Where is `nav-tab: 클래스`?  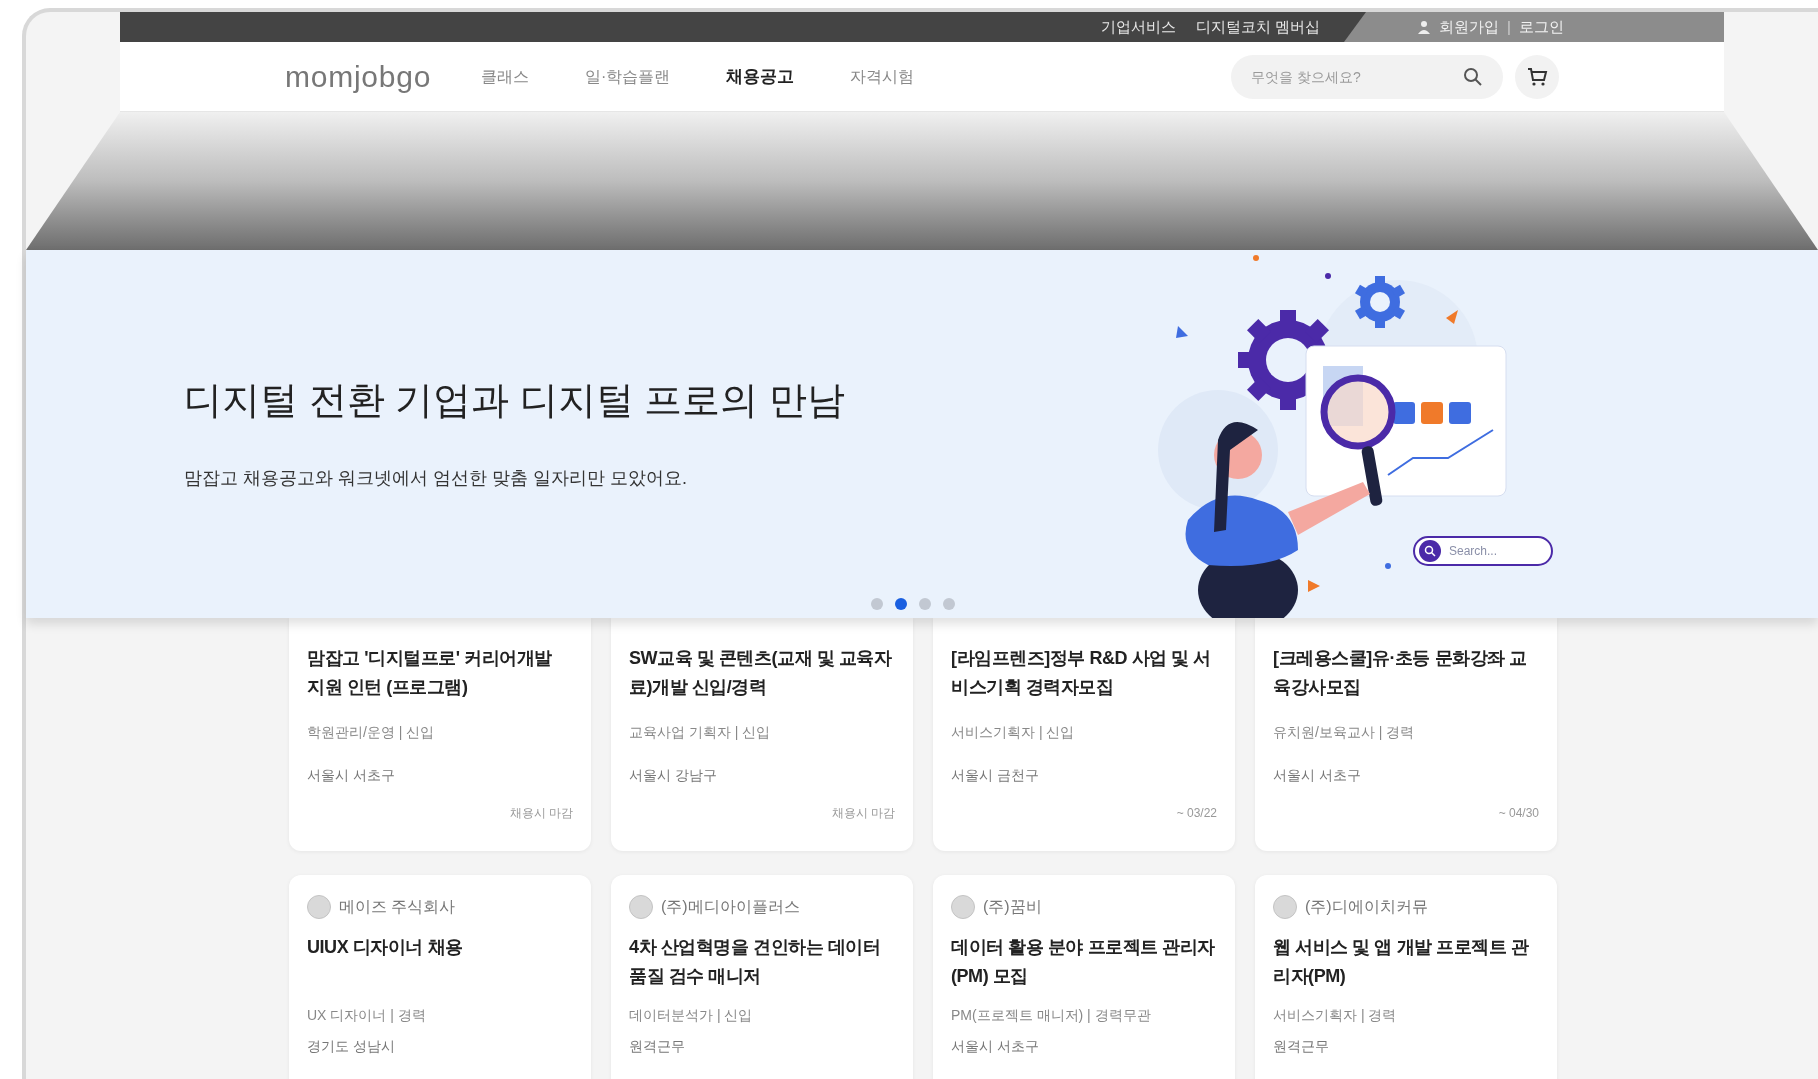
nav-tab: 클래스 is located at coordinates (505, 76).